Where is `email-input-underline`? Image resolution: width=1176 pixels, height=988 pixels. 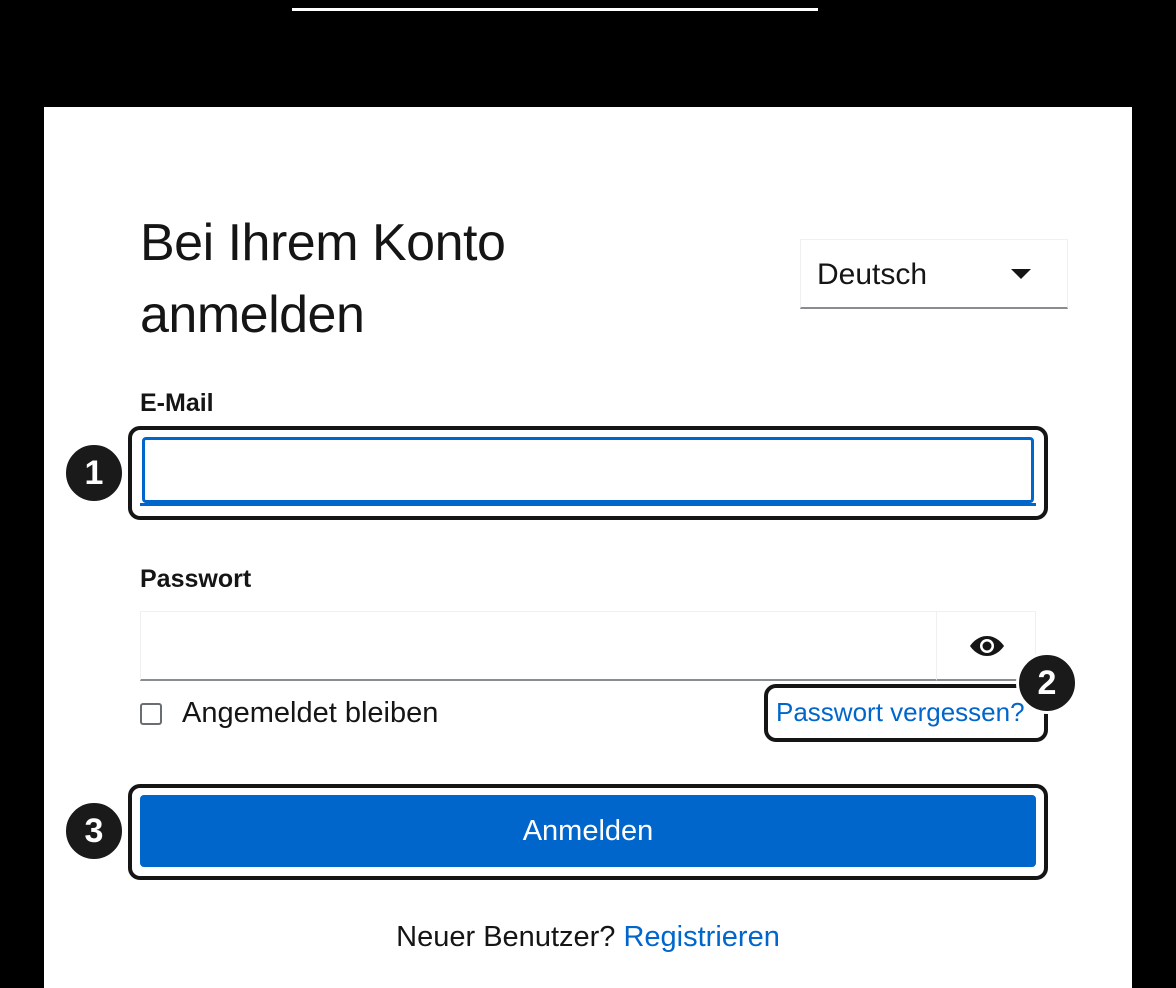 email-input-underline is located at coordinates (588, 504).